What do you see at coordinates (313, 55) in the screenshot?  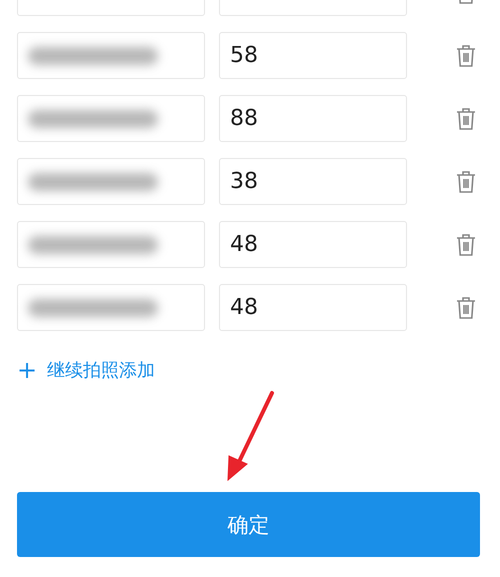 I see `price-field: 58` at bounding box center [313, 55].